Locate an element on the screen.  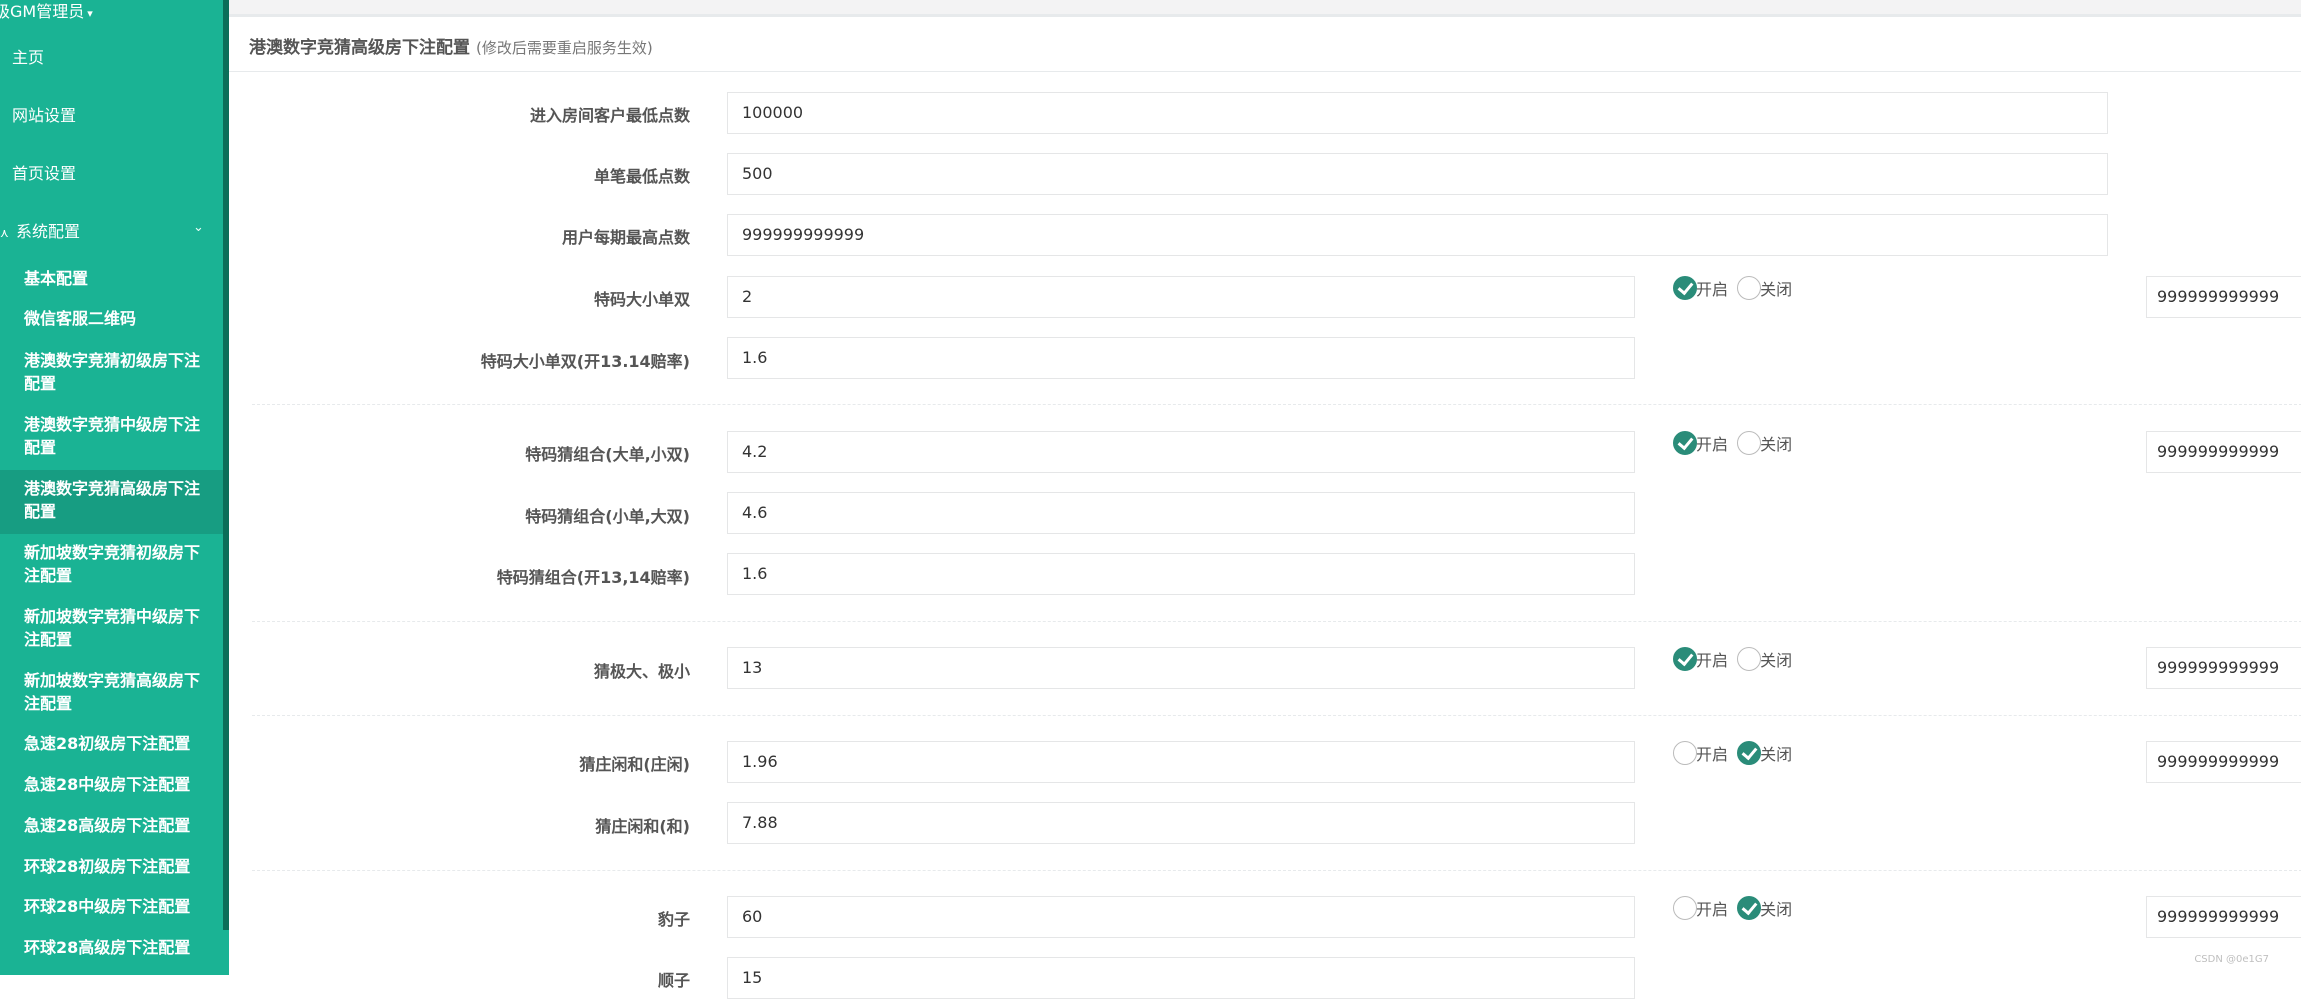
sidebar-item-hq28-senior: 环球28高级房下注配置 is located at coordinates (111, 947).